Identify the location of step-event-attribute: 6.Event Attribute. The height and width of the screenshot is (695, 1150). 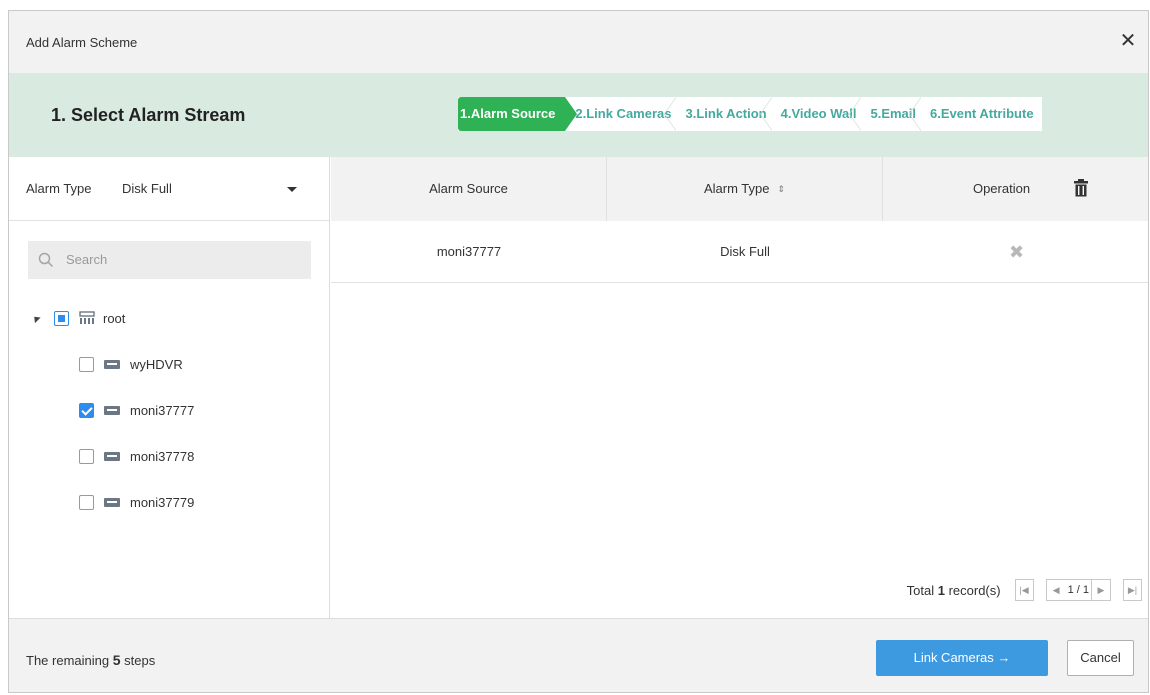
(981, 114).